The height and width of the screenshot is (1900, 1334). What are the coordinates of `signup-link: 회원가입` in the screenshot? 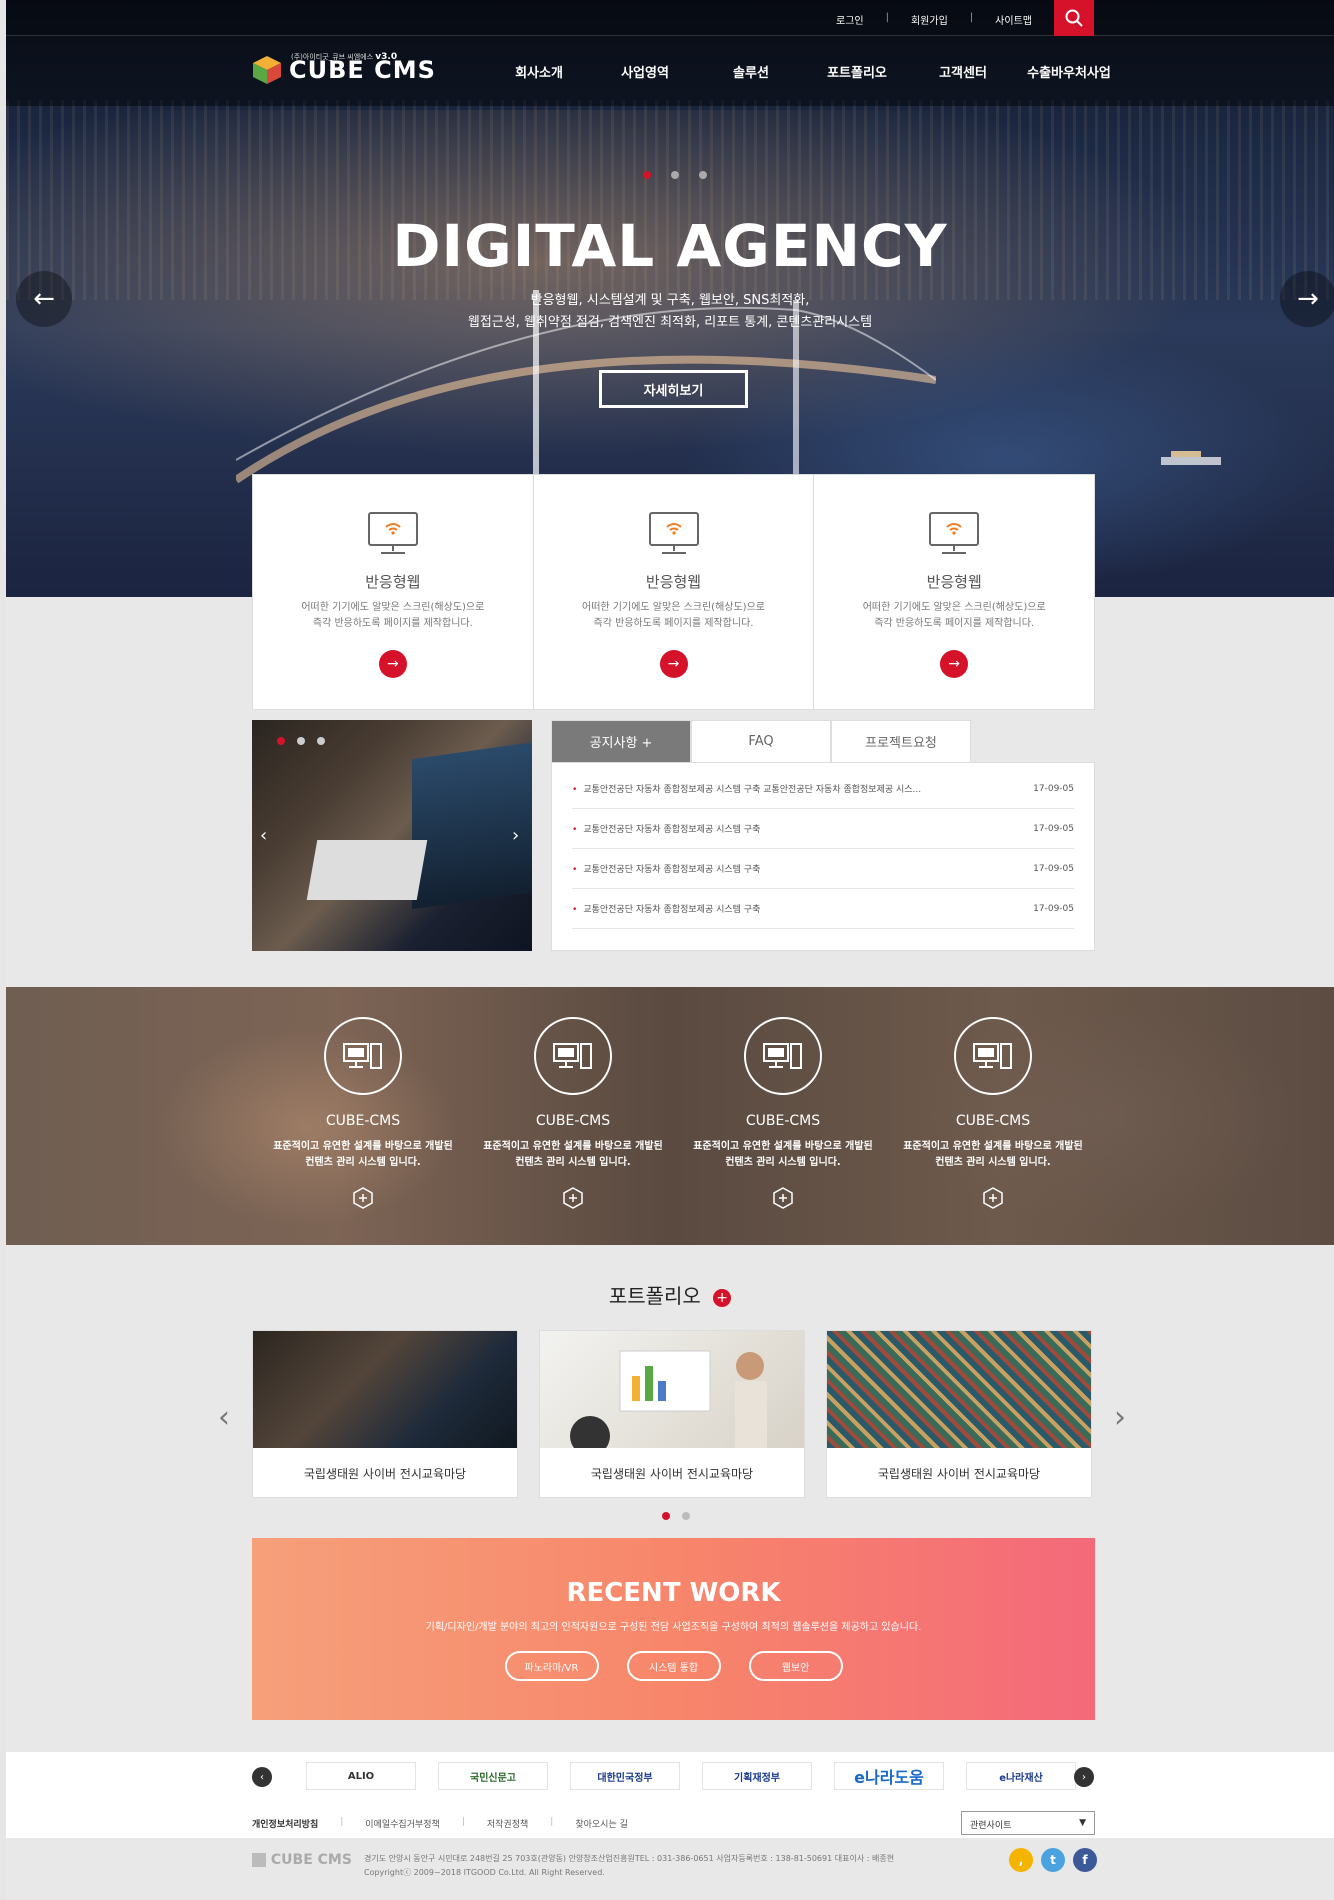 It's located at (929, 19).